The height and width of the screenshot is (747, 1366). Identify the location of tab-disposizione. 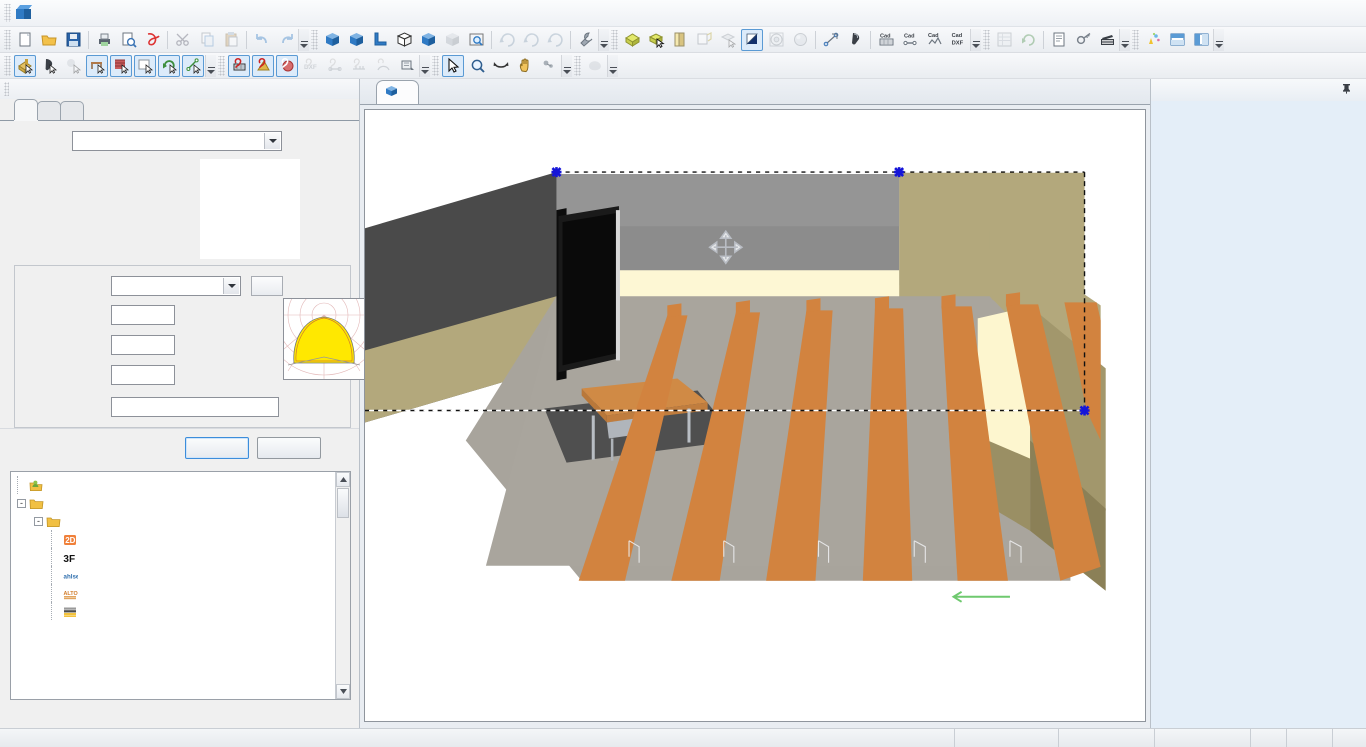
(72, 110).